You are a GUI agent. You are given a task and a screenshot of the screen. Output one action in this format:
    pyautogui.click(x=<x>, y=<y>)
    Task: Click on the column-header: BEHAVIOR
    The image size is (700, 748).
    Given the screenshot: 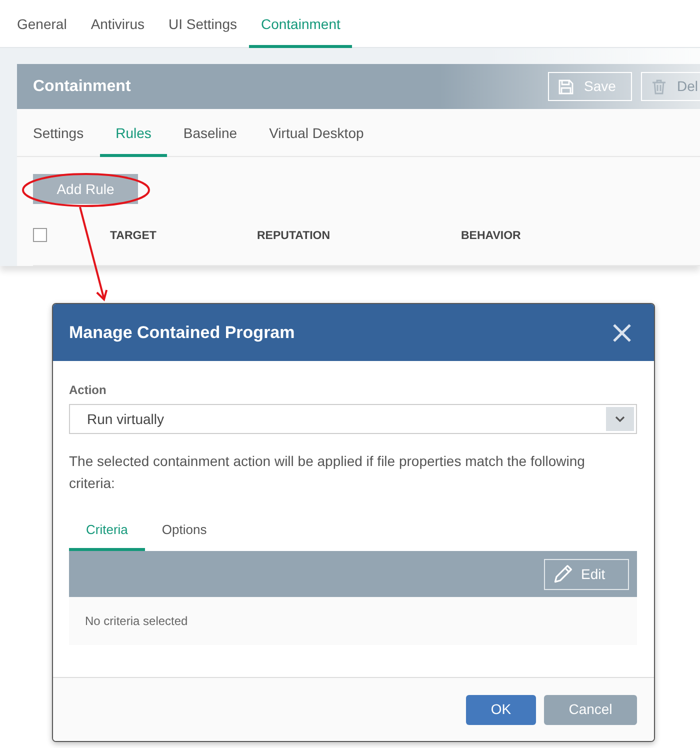 What is the action you would take?
    pyautogui.click(x=491, y=236)
    